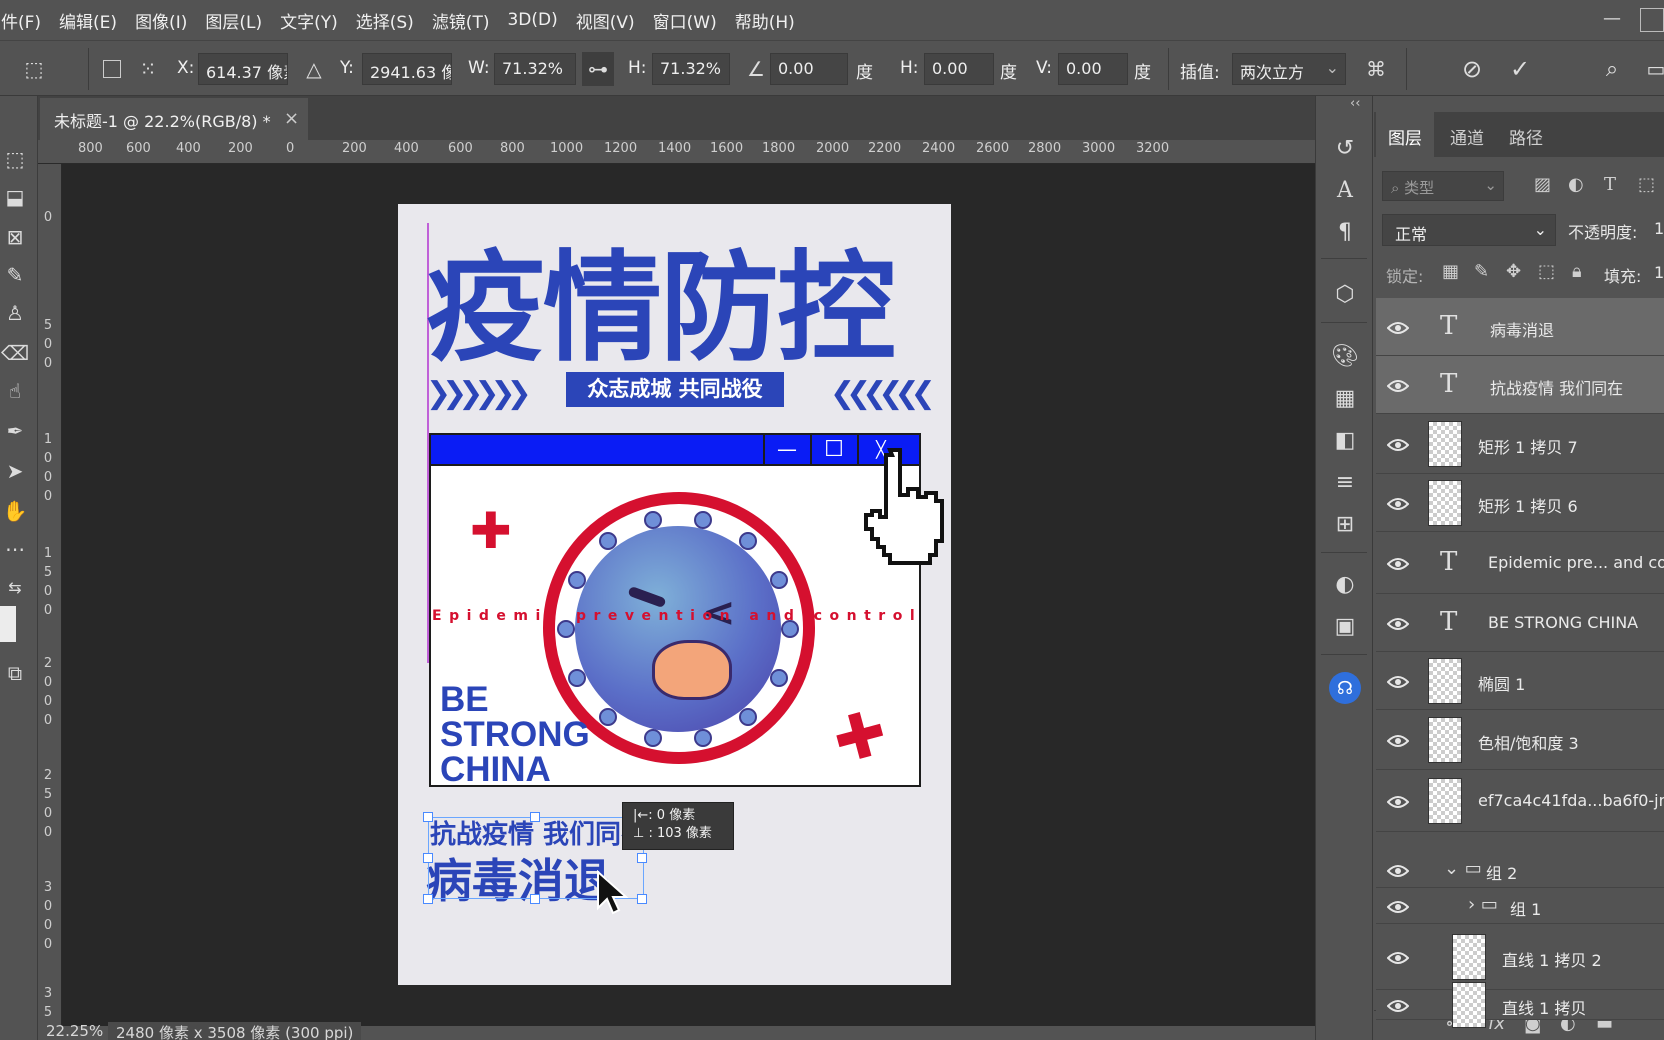 The image size is (1664, 1040). What do you see at coordinates (1652, 20) in the screenshot?
I see `maximize-icon` at bounding box center [1652, 20].